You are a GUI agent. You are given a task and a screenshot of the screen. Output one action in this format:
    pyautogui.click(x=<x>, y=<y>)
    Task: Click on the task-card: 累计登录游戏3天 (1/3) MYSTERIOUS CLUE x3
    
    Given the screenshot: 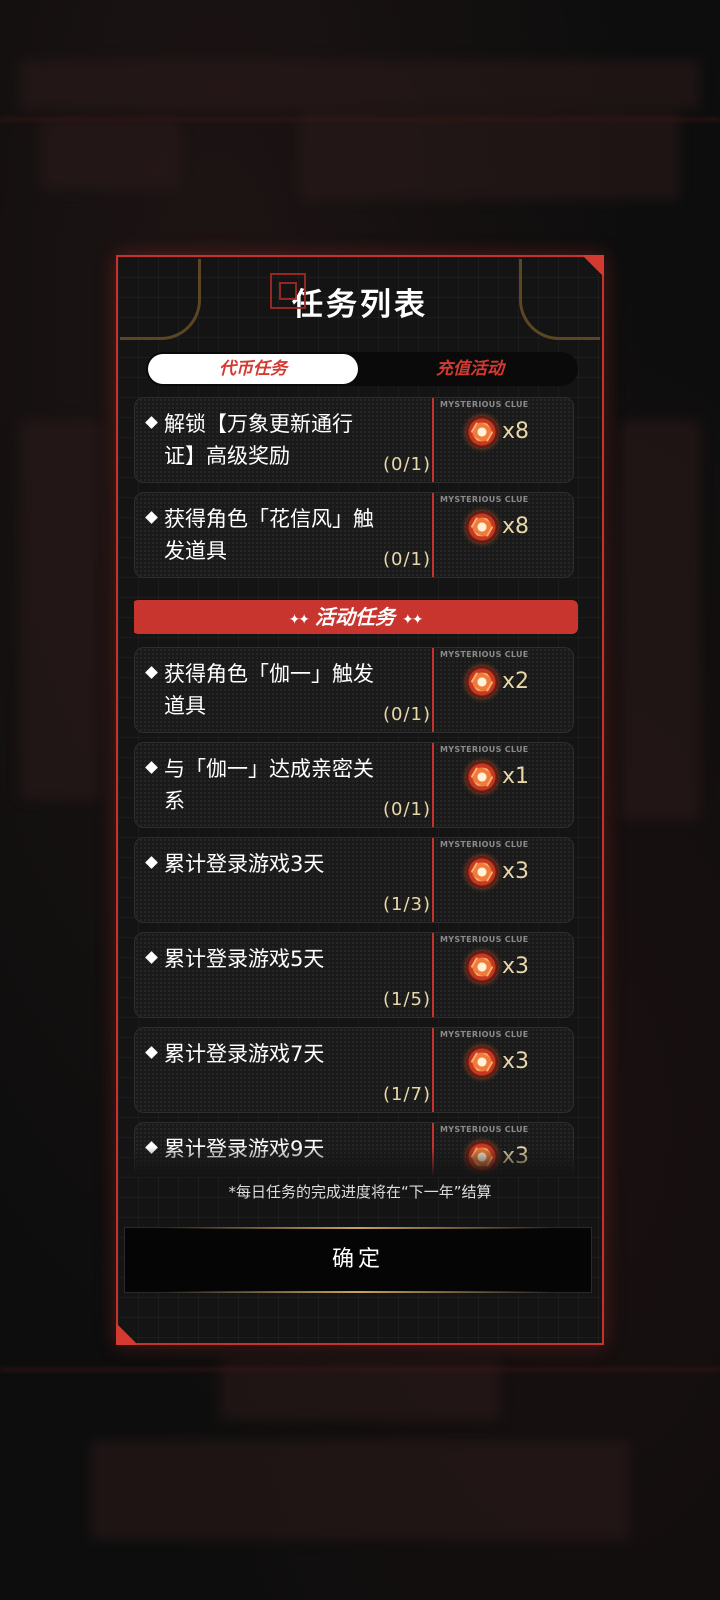 What is the action you would take?
    pyautogui.click(x=354, y=880)
    